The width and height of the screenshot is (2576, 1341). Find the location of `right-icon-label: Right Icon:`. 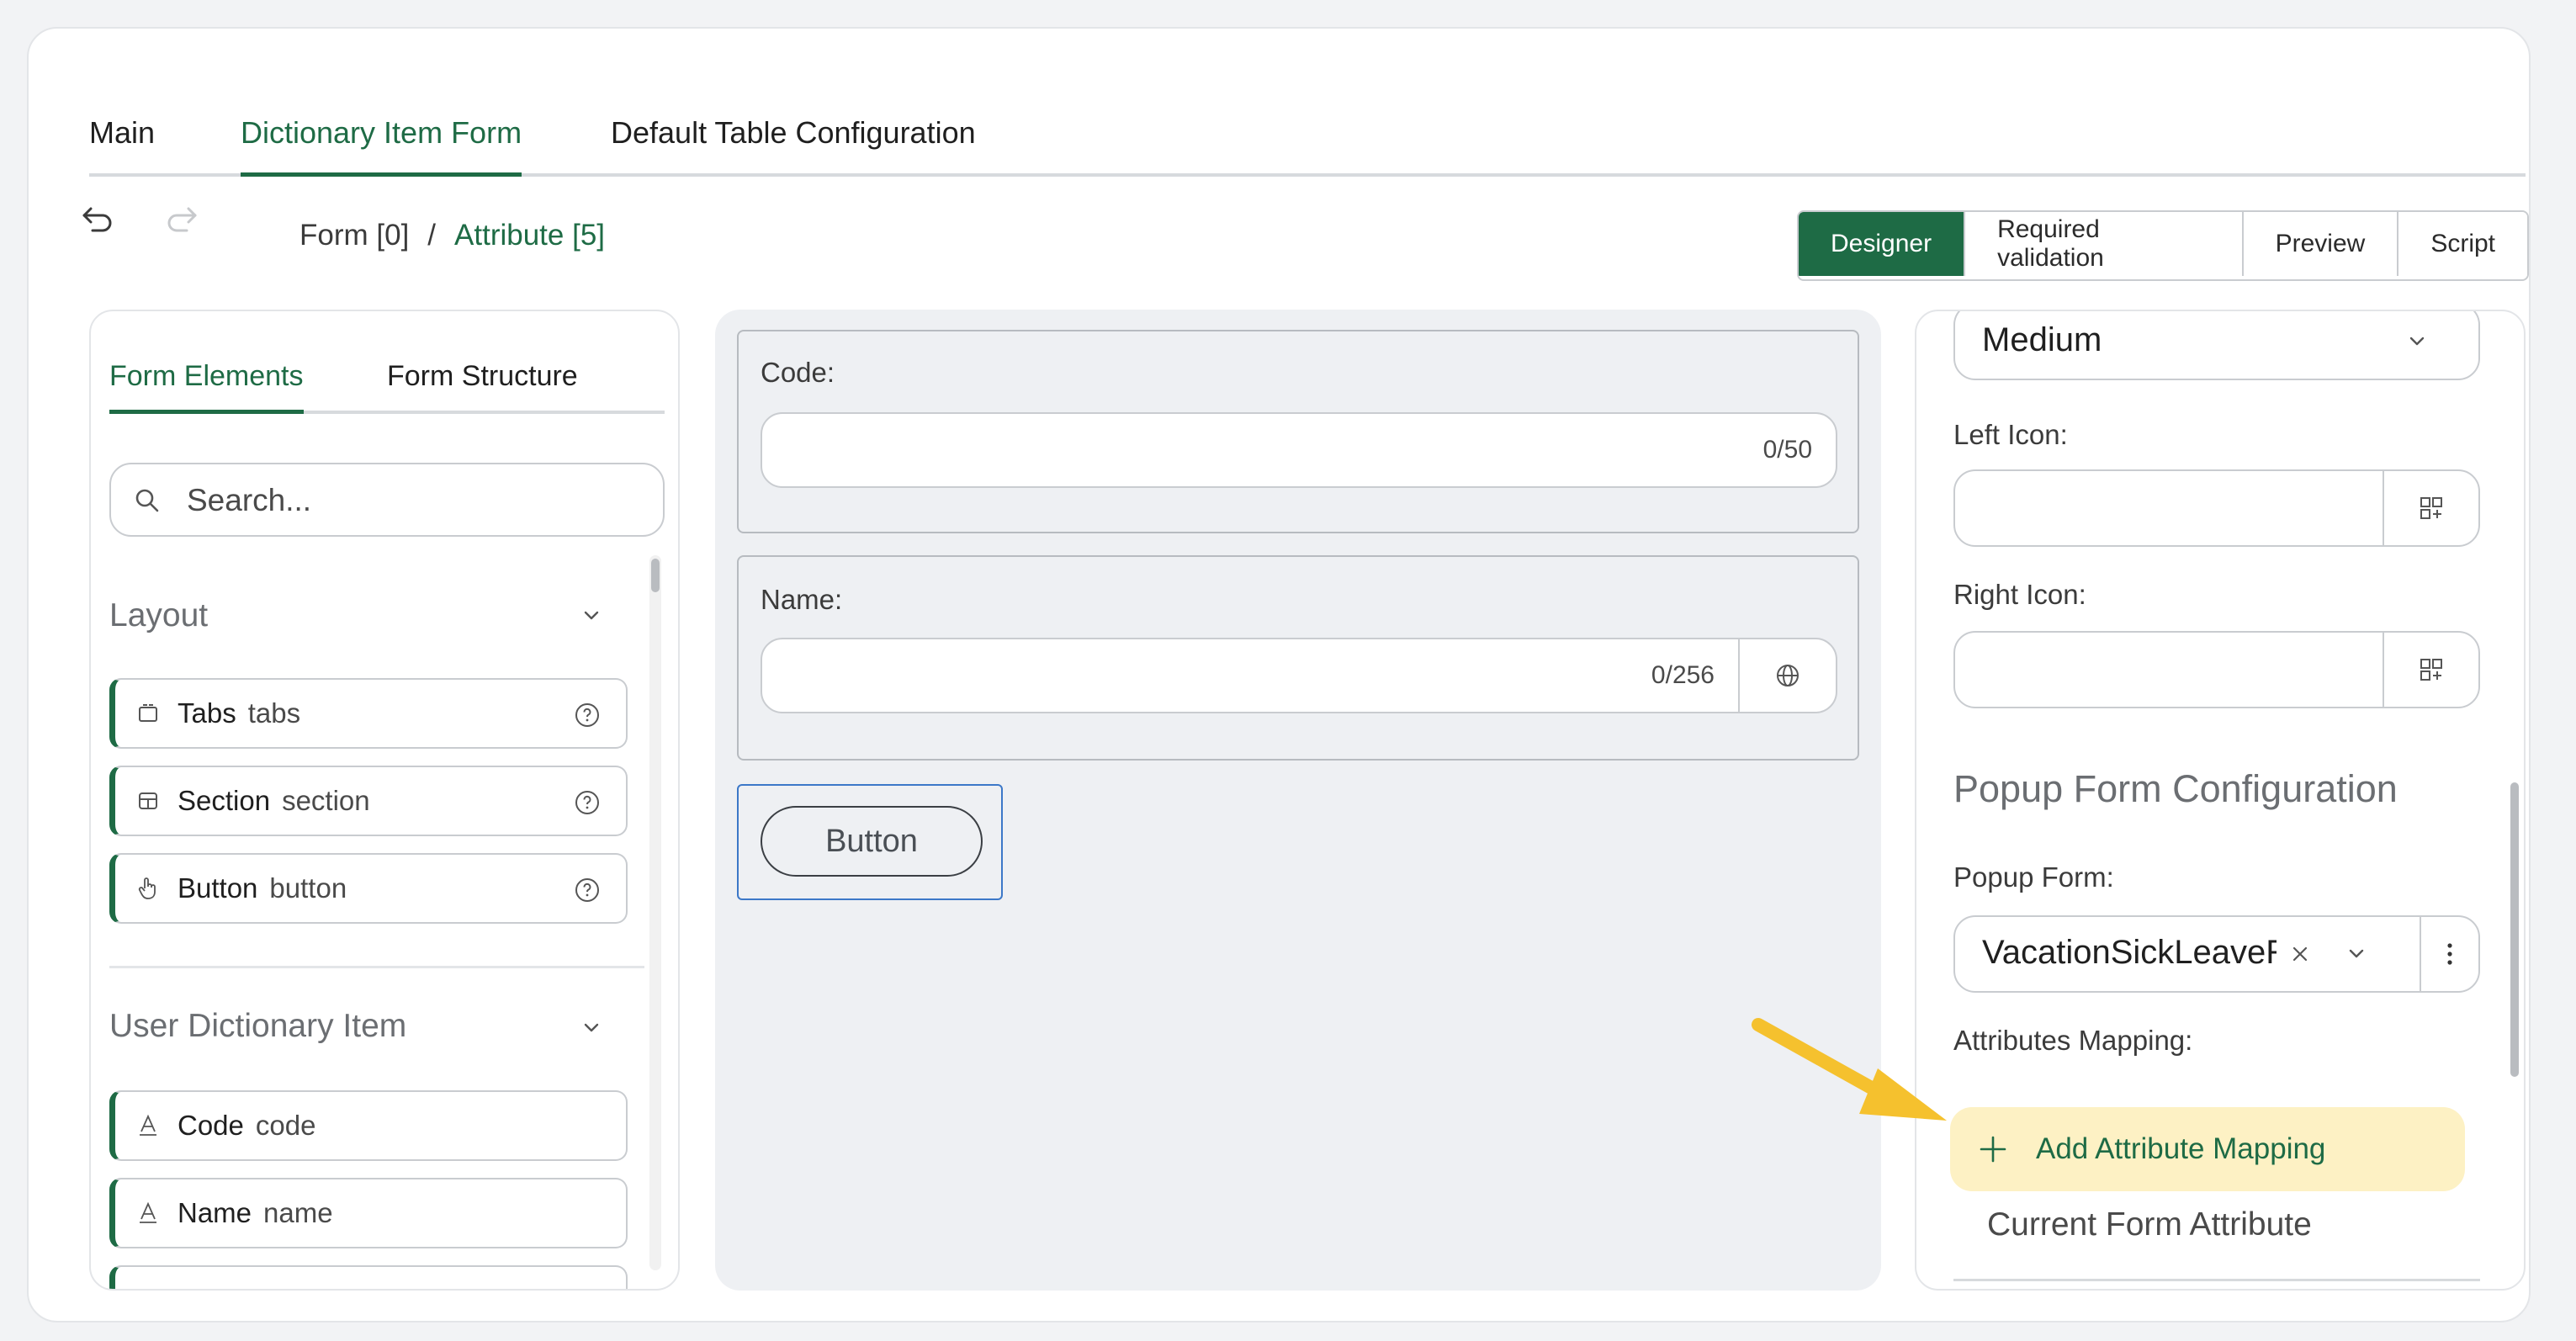

right-icon-label: Right Icon: is located at coordinates (2019, 594).